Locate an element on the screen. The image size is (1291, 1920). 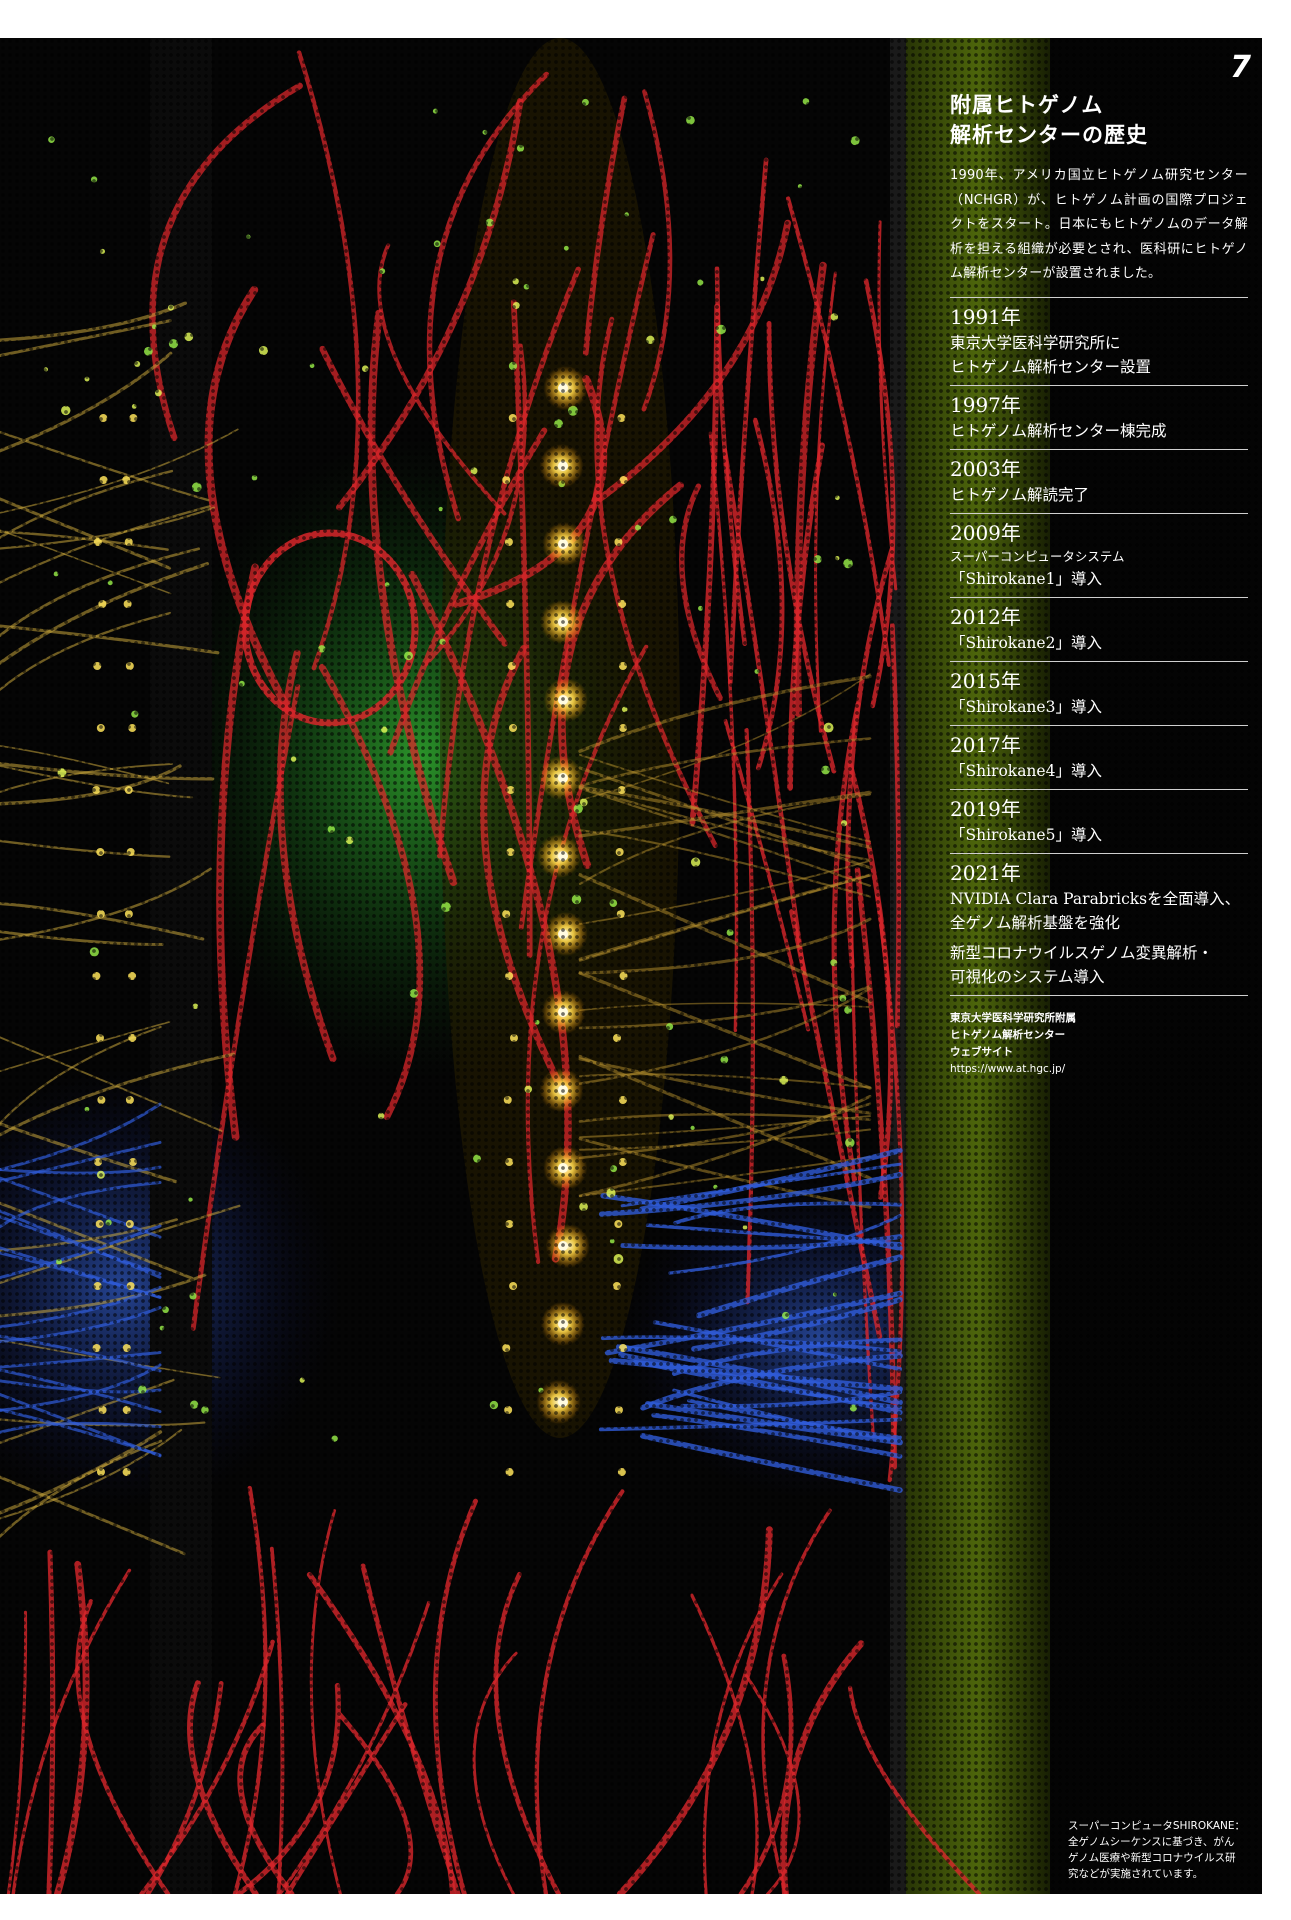
entry-text: ヒトゲノム解析センター棟完成 is located at coordinates (1058, 430).